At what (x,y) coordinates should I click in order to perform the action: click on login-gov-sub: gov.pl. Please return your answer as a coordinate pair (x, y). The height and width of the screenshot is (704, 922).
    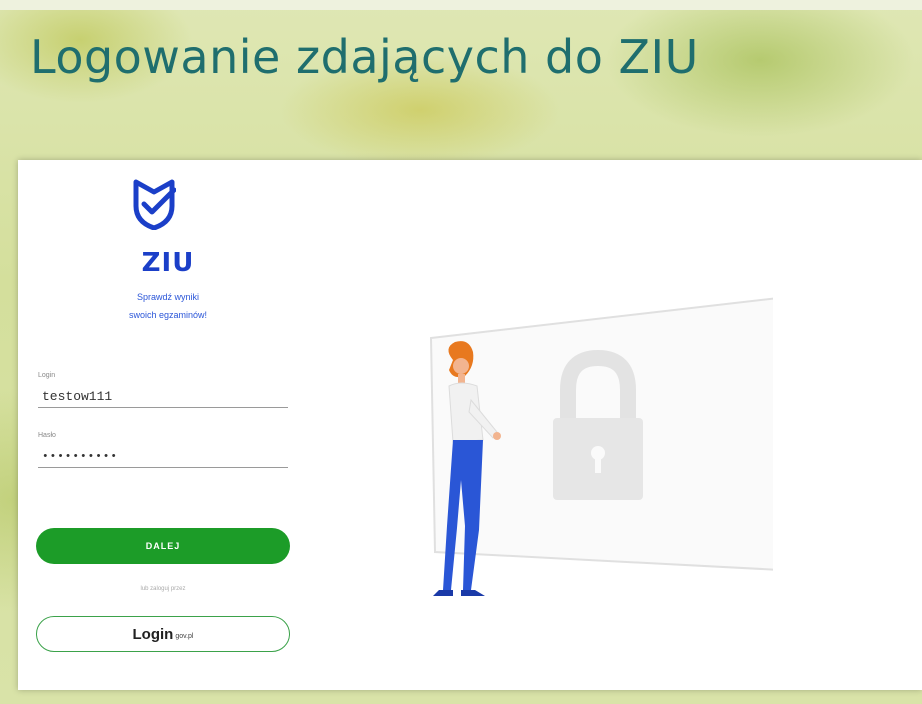
    Looking at the image, I should click on (184, 636).